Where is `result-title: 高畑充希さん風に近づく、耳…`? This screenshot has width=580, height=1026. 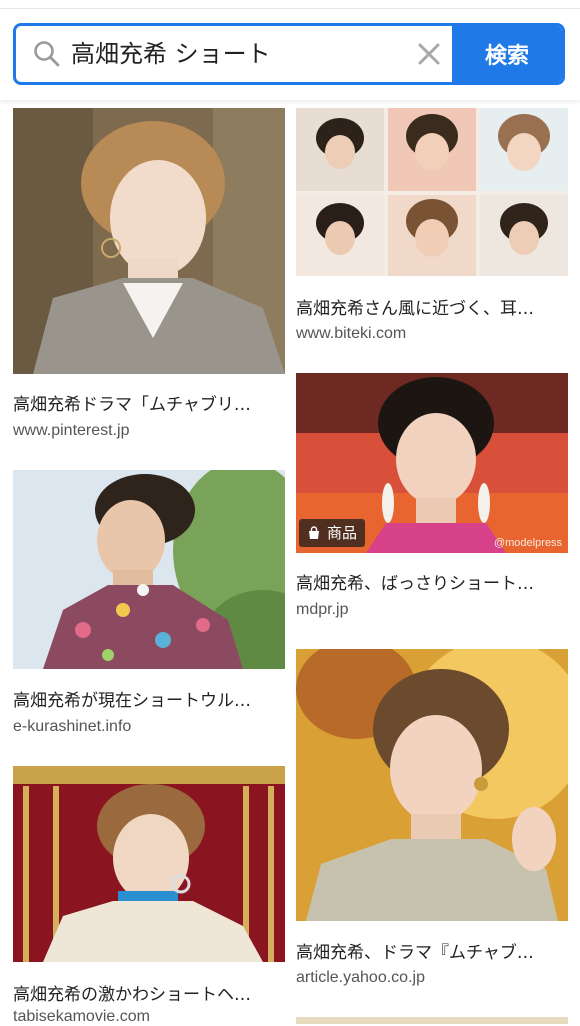
result-title: 高畑充希さん風に近づく、耳… is located at coordinates (432, 306).